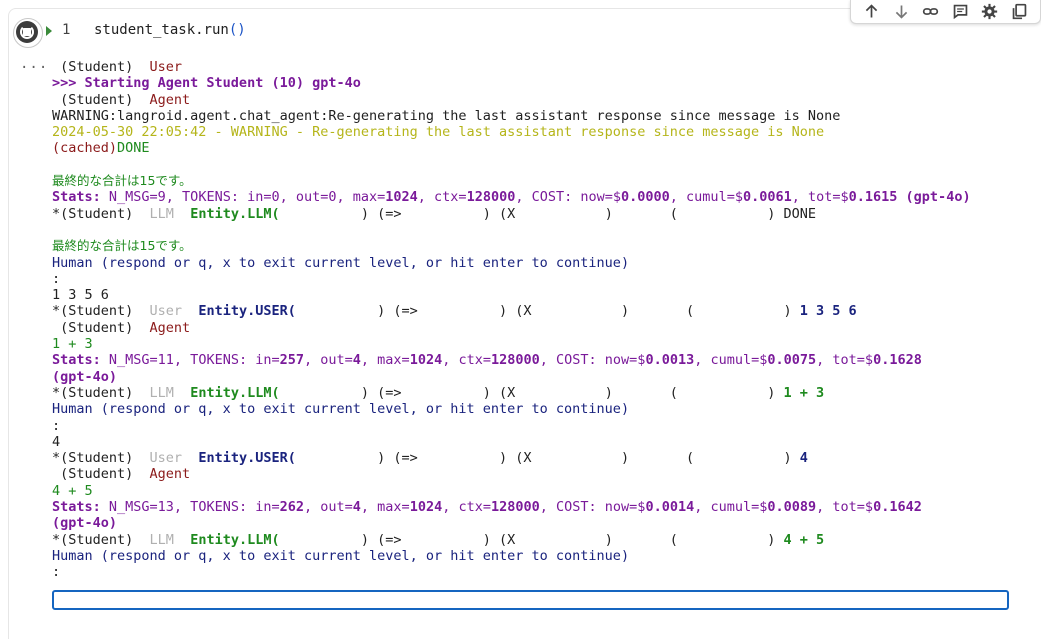 This screenshot has width=1041, height=639. I want to click on stop-execution-button, so click(28, 33).